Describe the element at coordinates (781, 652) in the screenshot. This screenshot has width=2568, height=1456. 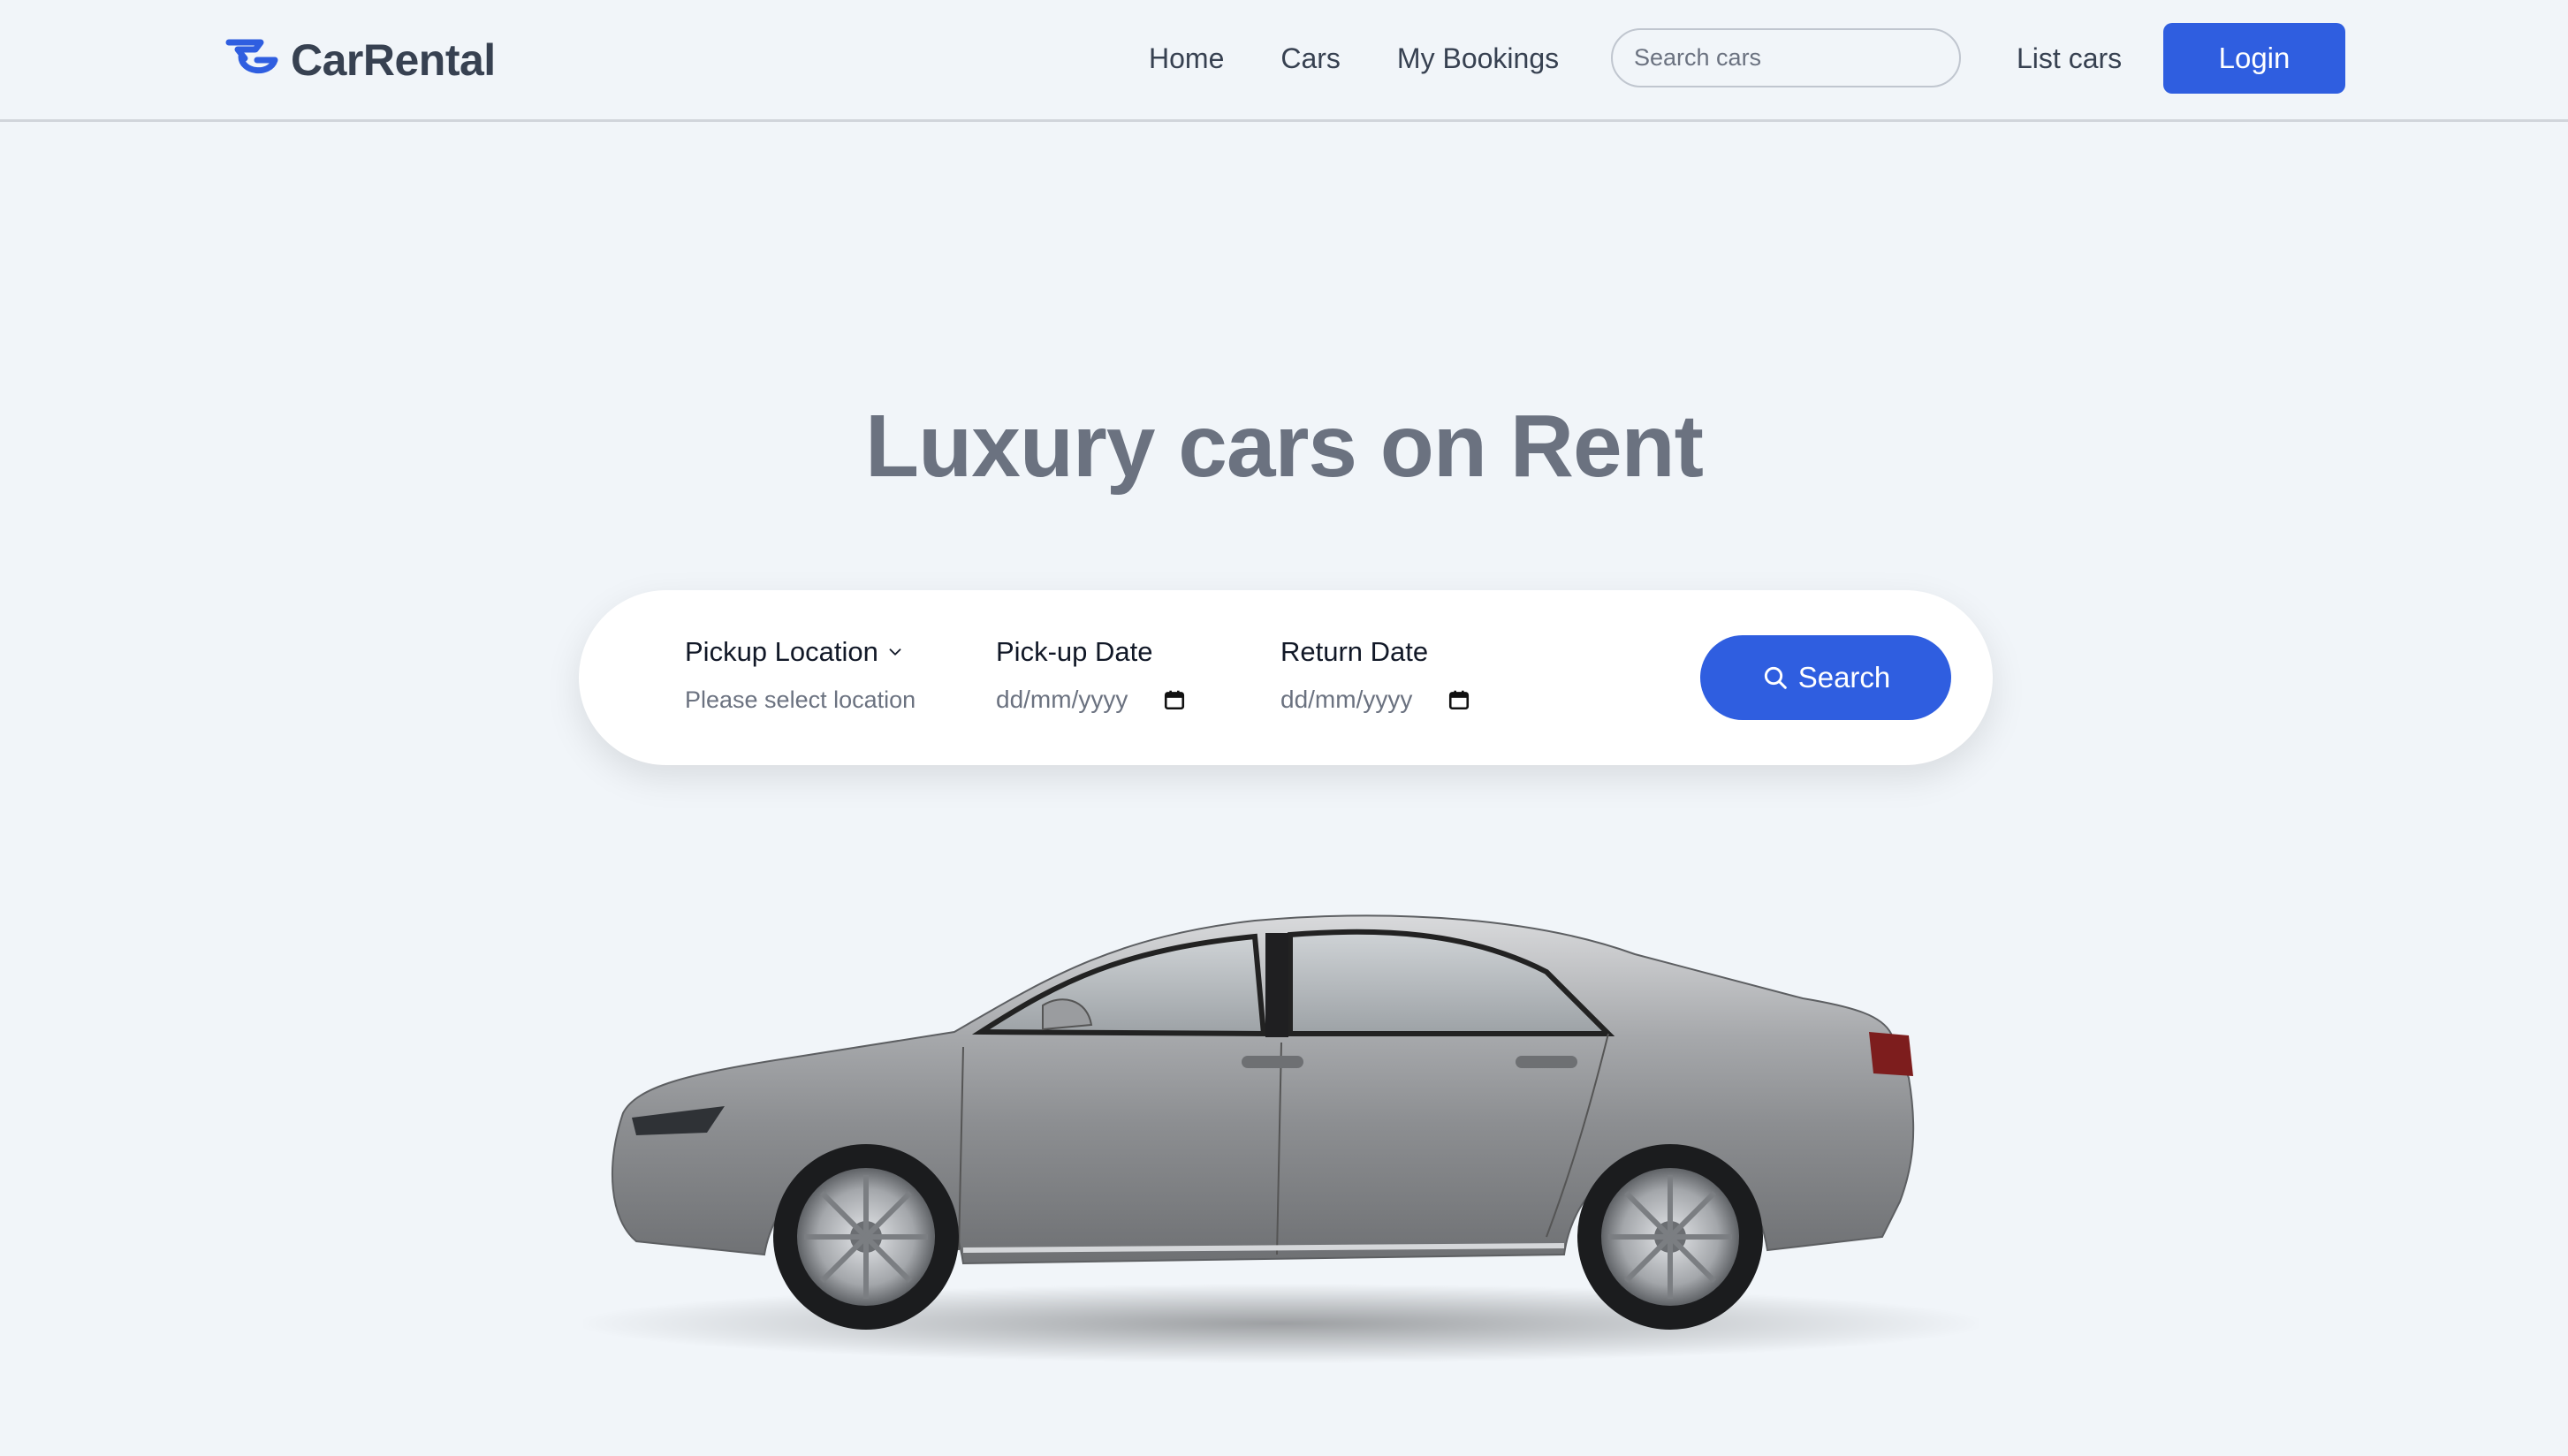
I see `pickup-location-label: Pickup Location` at that location.